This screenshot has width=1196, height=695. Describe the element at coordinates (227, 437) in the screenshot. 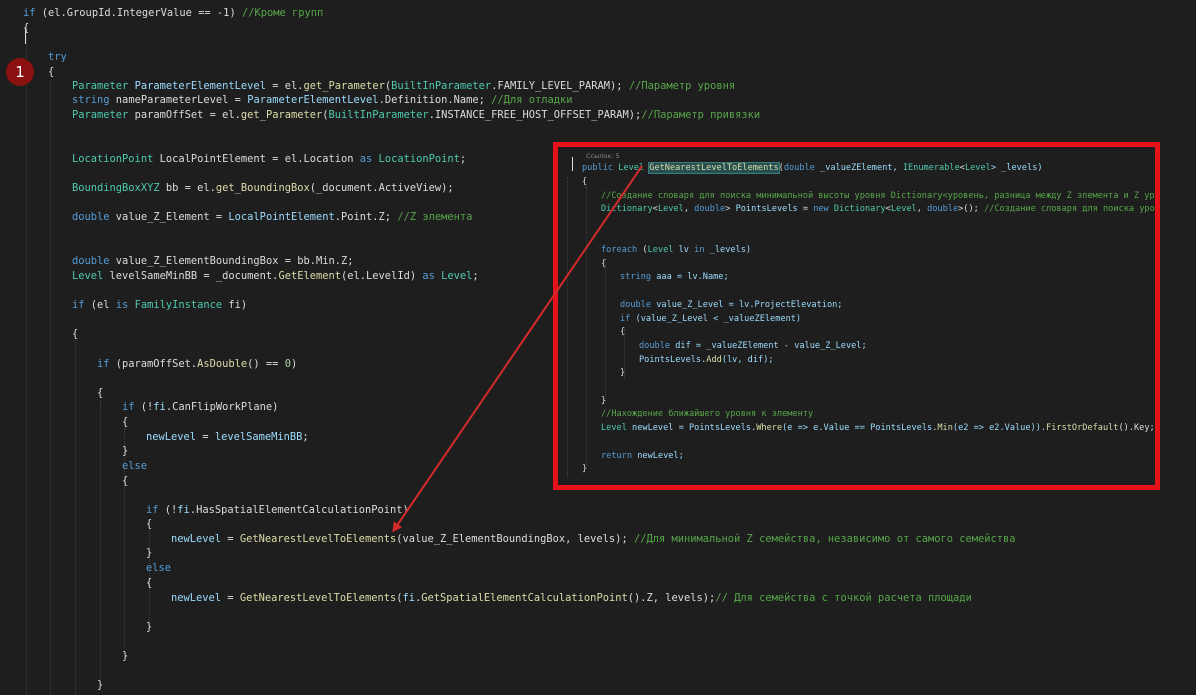

I see `code-line: newLevel = levelSameMinBB;` at that location.